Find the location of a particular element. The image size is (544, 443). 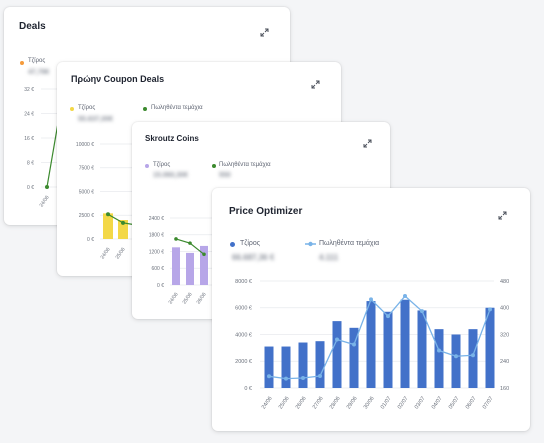

y-tick-label: 1200 € is located at coordinates (157, 252).